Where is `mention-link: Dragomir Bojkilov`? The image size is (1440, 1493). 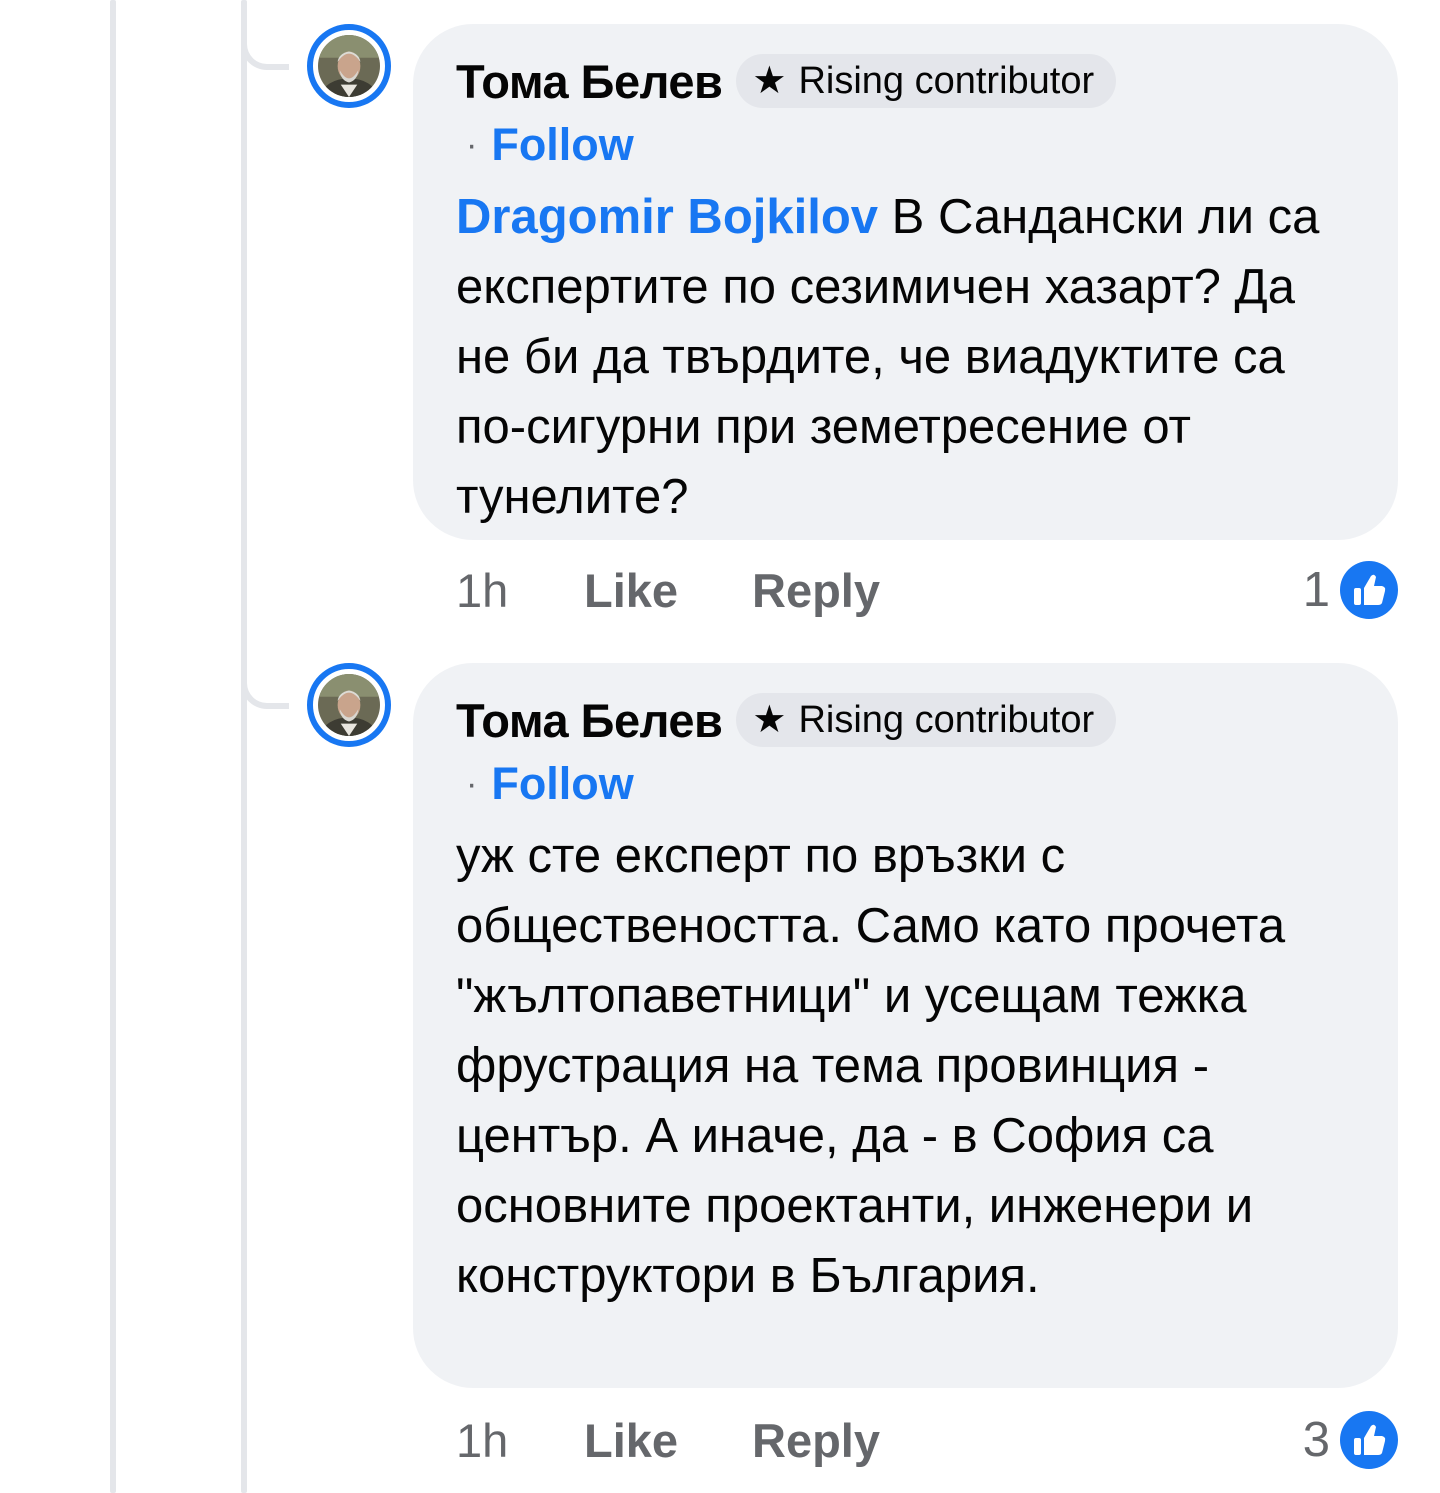
mention-link: Dragomir Bojkilov is located at coordinates (667, 217).